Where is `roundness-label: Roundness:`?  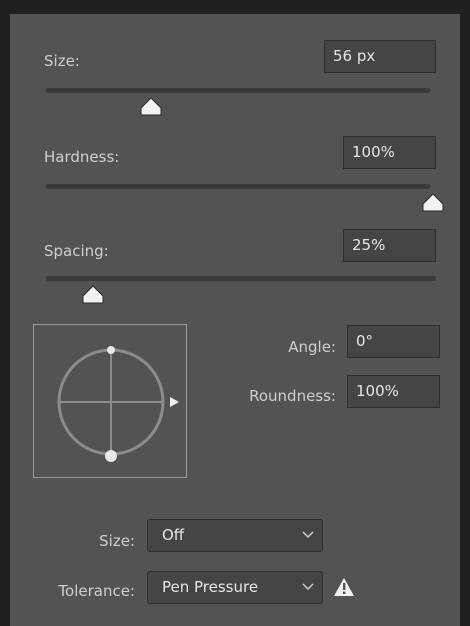 roundness-label: Roundness: is located at coordinates (292, 396).